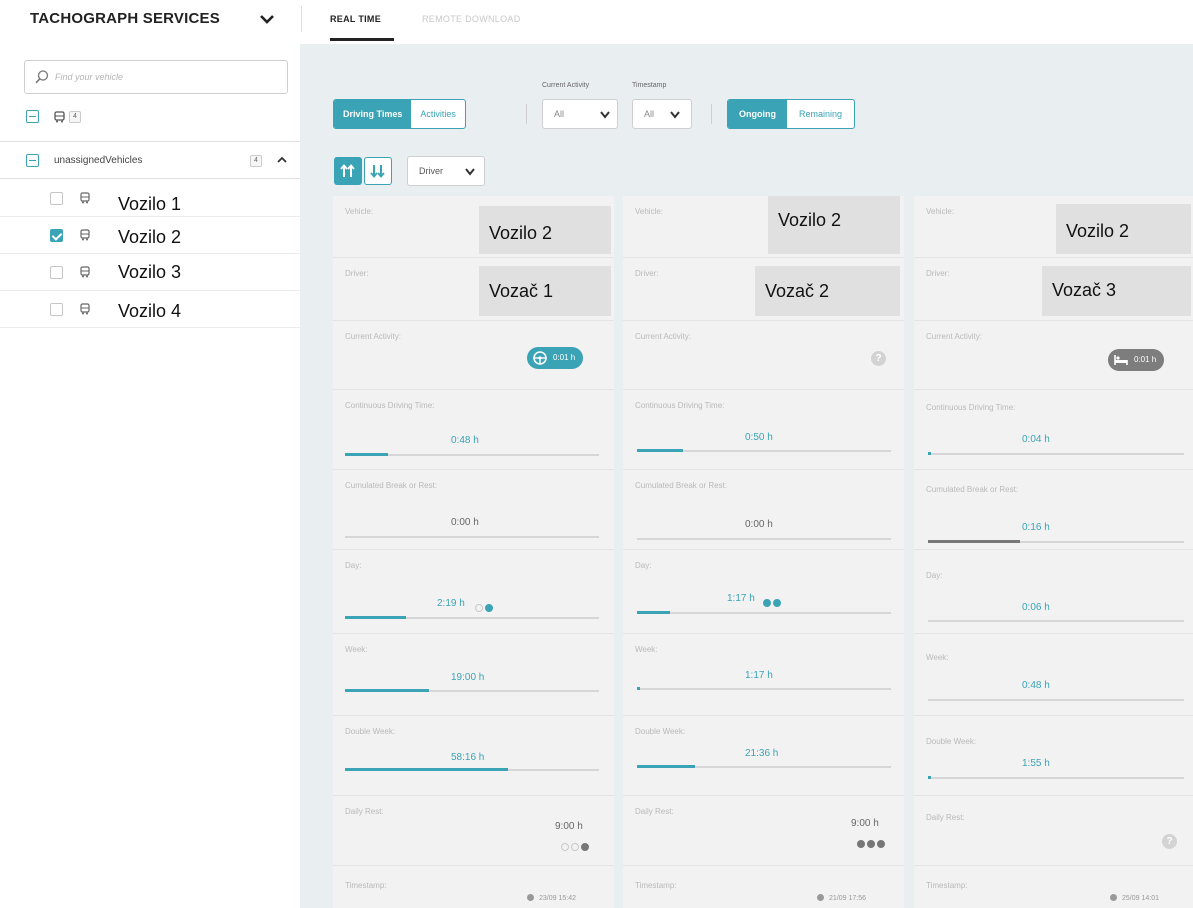 The width and height of the screenshot is (1193, 908). I want to click on collapse-all-icon, so click(32, 116).